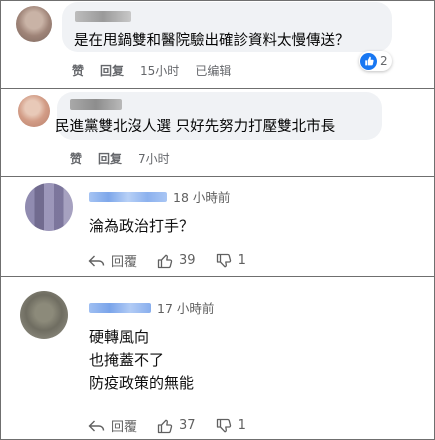  What do you see at coordinates (128, 158) in the screenshot?
I see `comment-actions: 赞 回复 7小时` at bounding box center [128, 158].